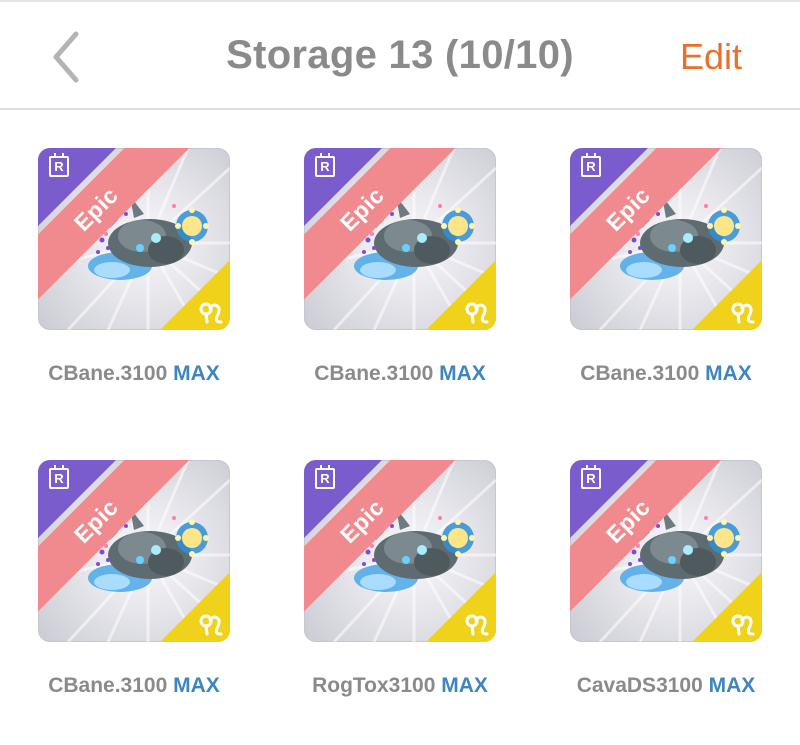  I want to click on item-name: RogTox3100, so click(374, 685).